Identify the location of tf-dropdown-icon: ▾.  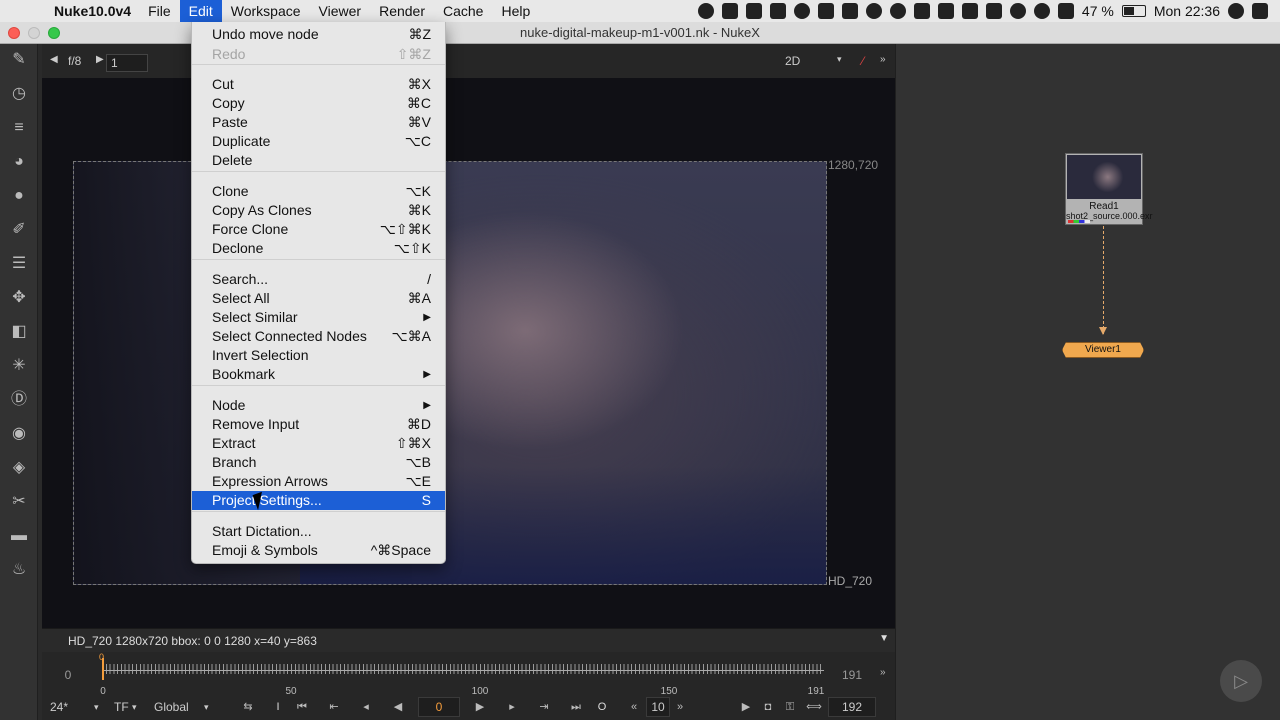
(134, 707).